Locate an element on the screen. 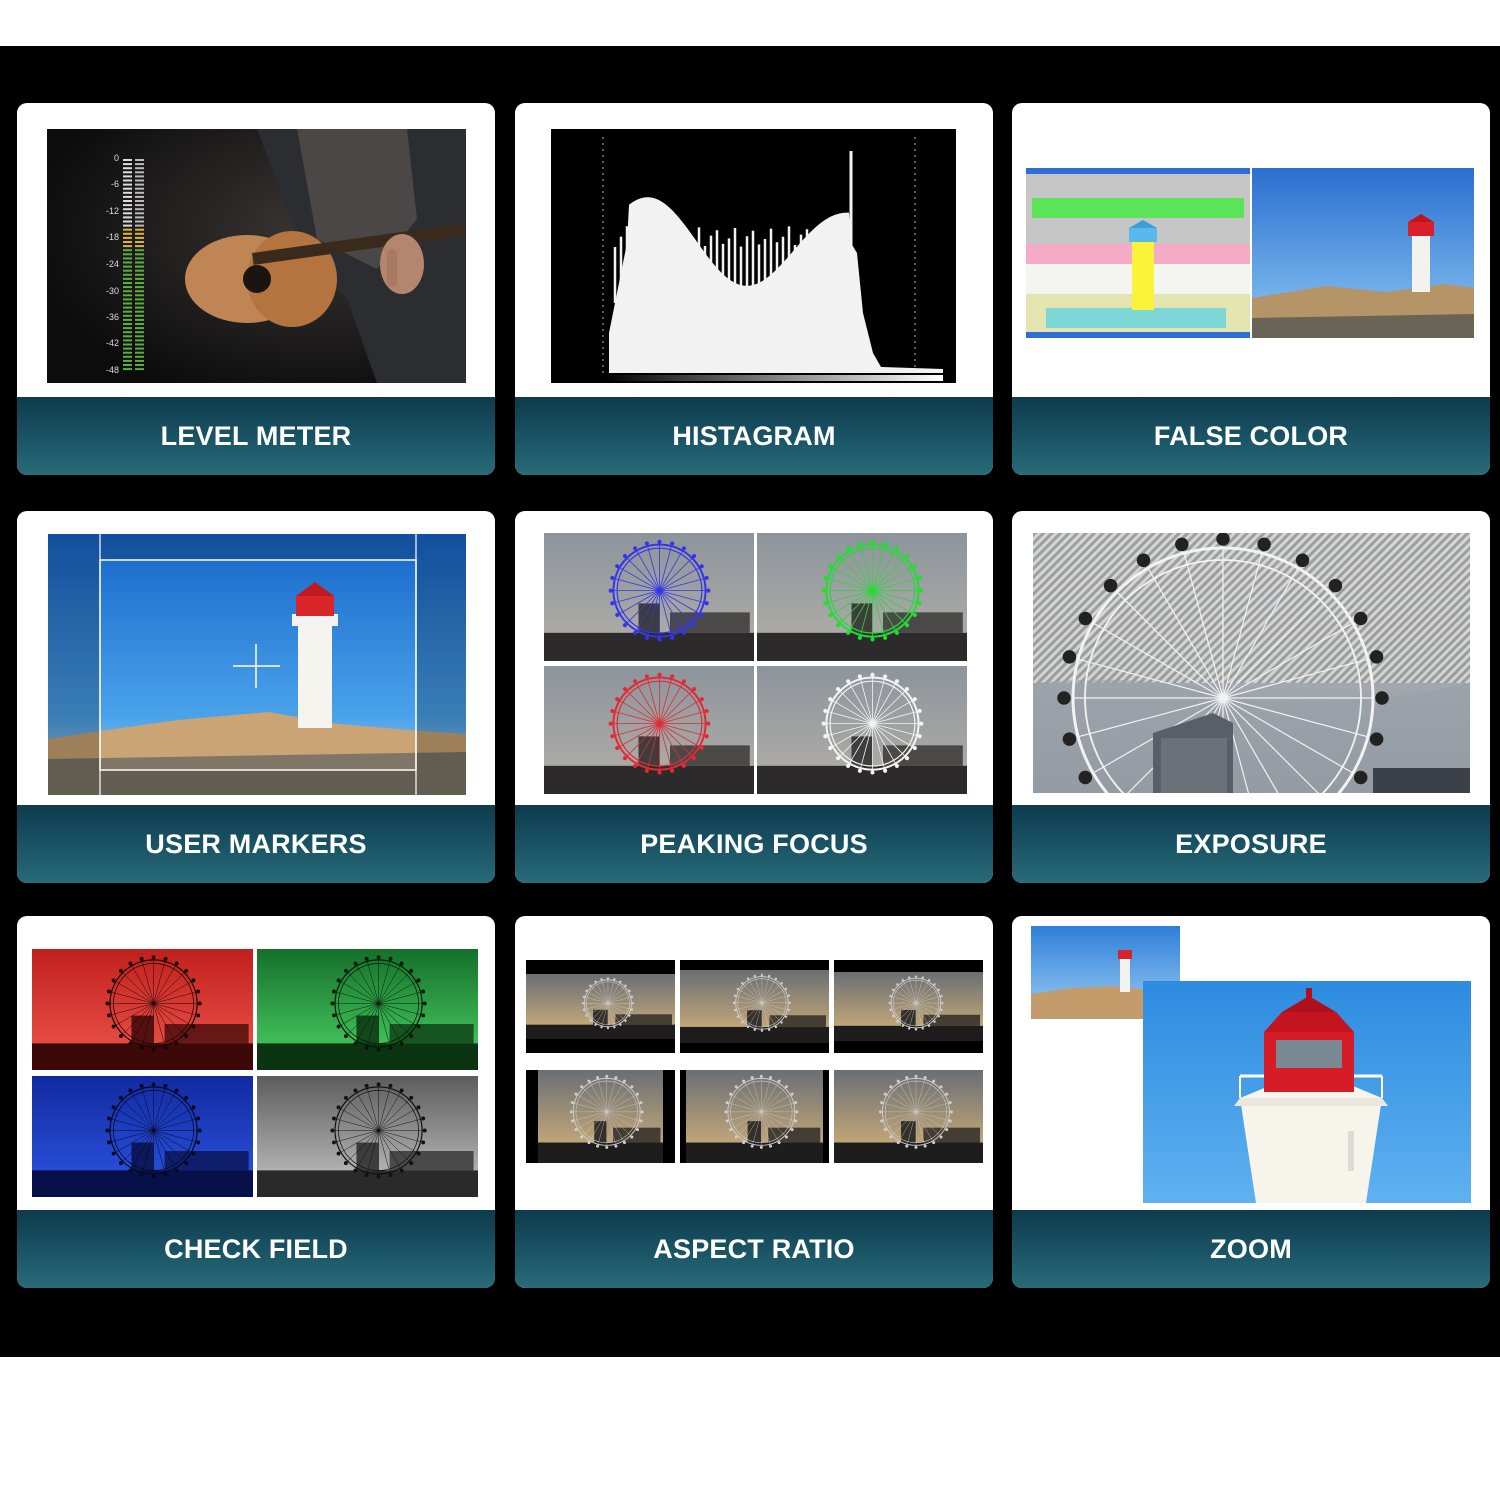 Image resolution: width=1500 pixels, height=1500 pixels. feature-banner: HISTAGRAM is located at coordinates (754, 436).